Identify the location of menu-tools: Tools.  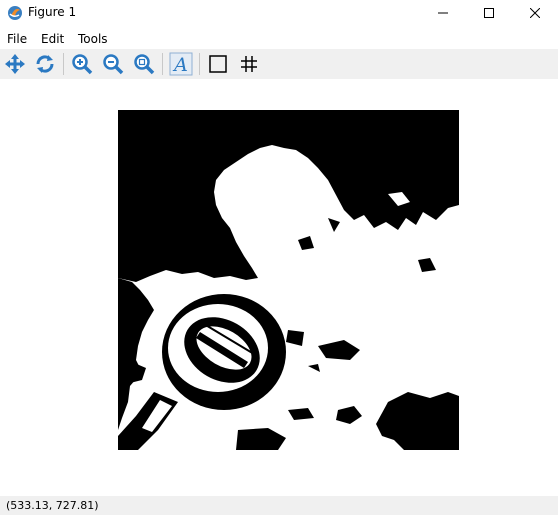
(93, 39).